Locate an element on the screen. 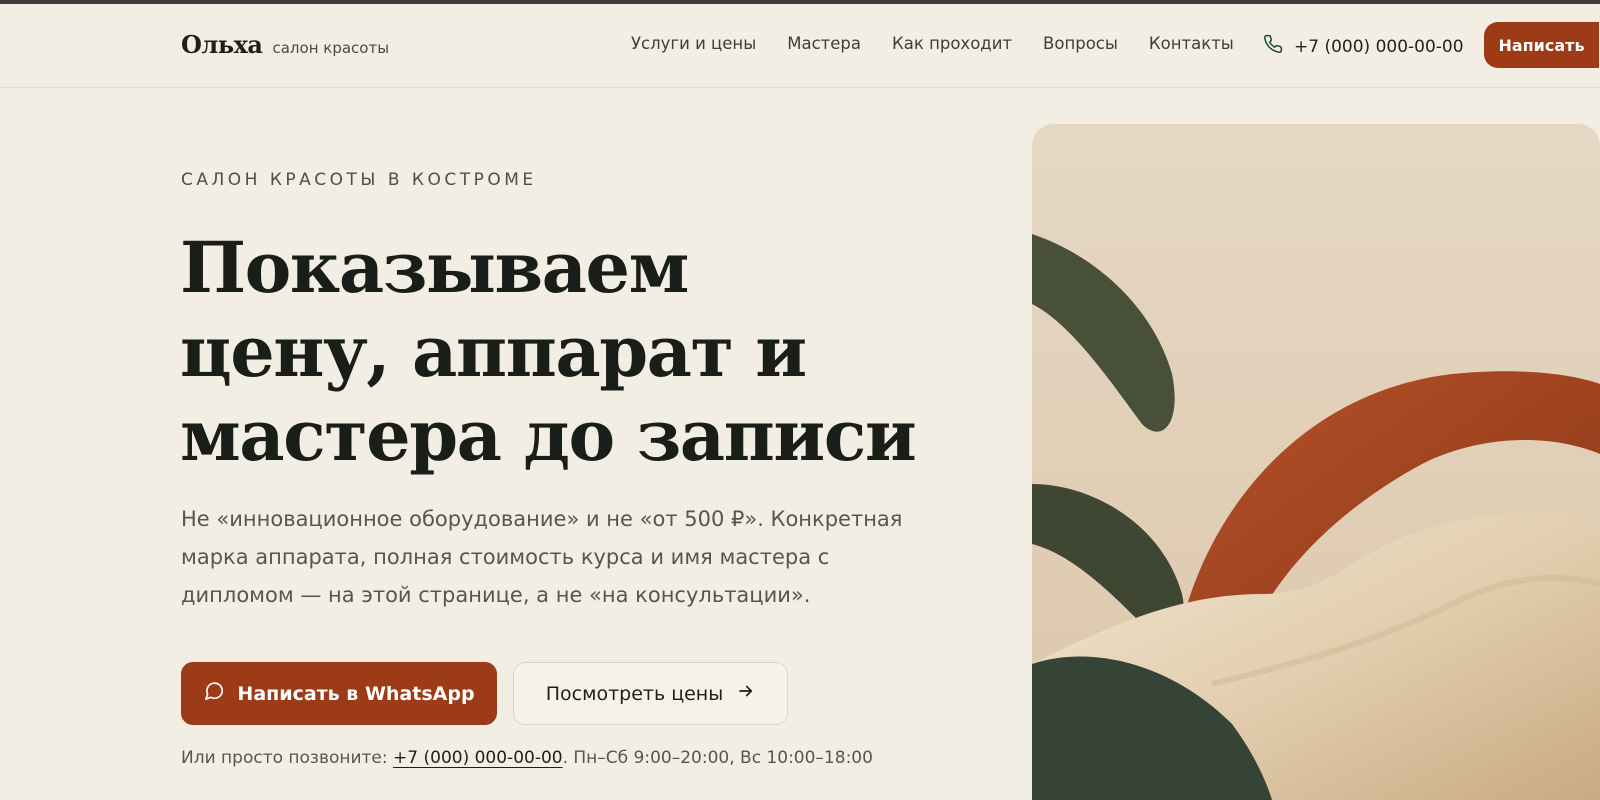 The width and height of the screenshot is (1600, 800). view-prices-button: Посмотреть цены is located at coordinates (650, 693).